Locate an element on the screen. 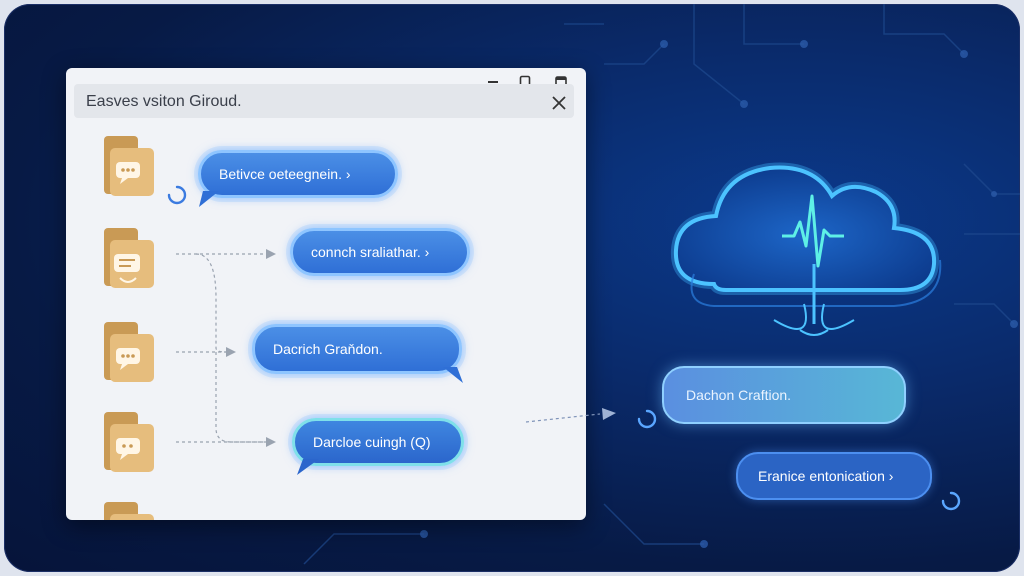 This screenshot has height=576, width=1024. chat-message-3: Dacrich Graňdon. is located at coordinates (357, 353).